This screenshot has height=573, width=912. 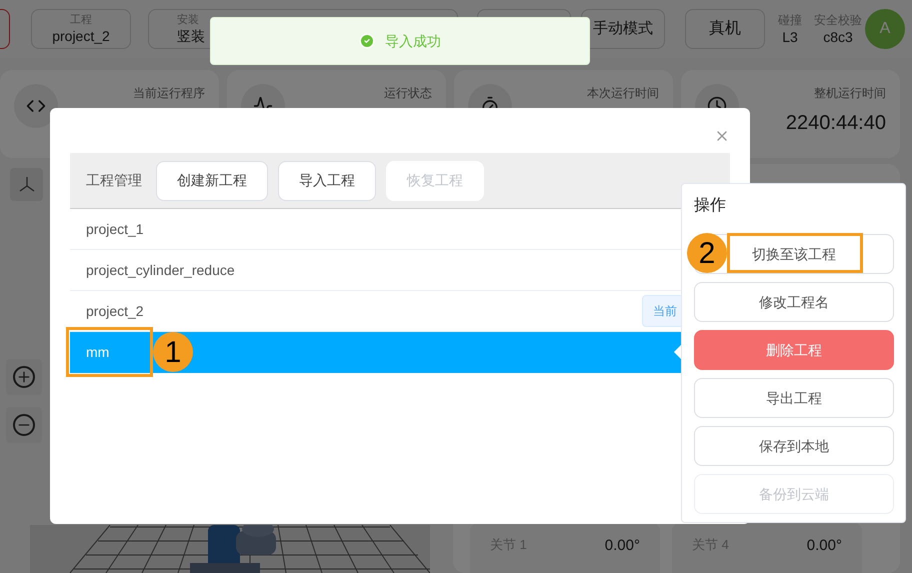 I want to click on card-label: 本次运行时间, so click(x=623, y=93).